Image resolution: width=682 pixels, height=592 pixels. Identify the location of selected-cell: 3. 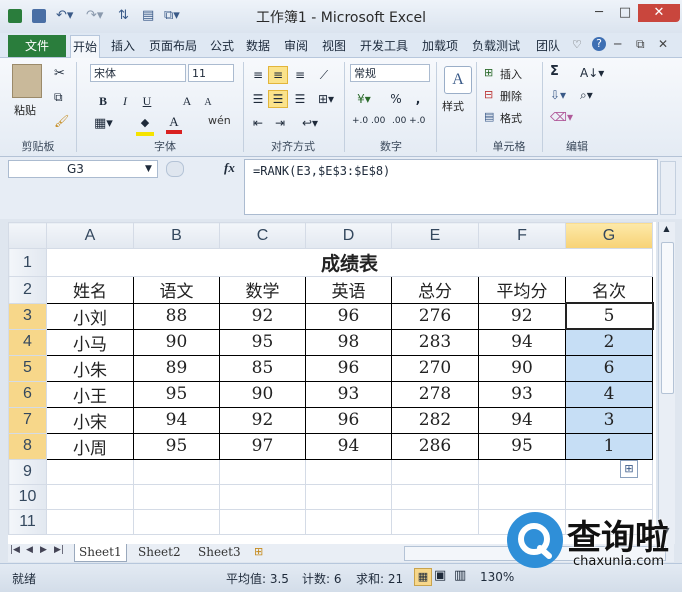
(609, 420).